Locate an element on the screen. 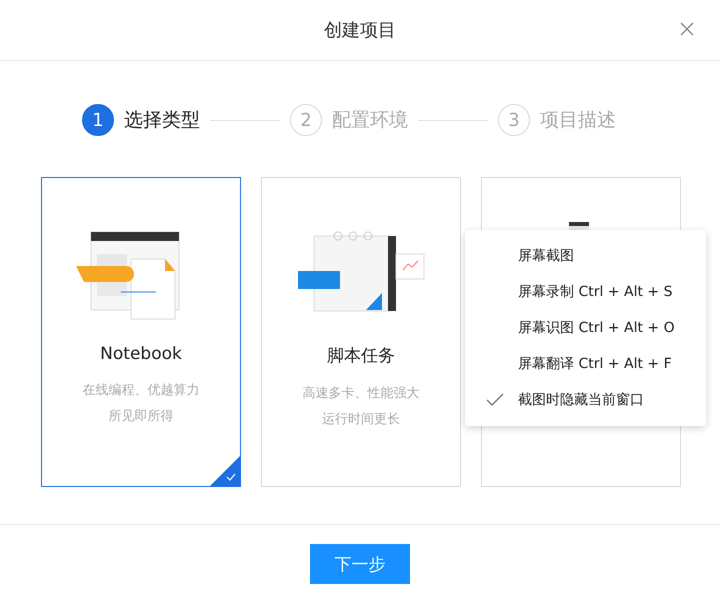 This screenshot has height=596, width=720. type-card: Notebook 在线编程、优越算力 所见即所得 is located at coordinates (141, 332).